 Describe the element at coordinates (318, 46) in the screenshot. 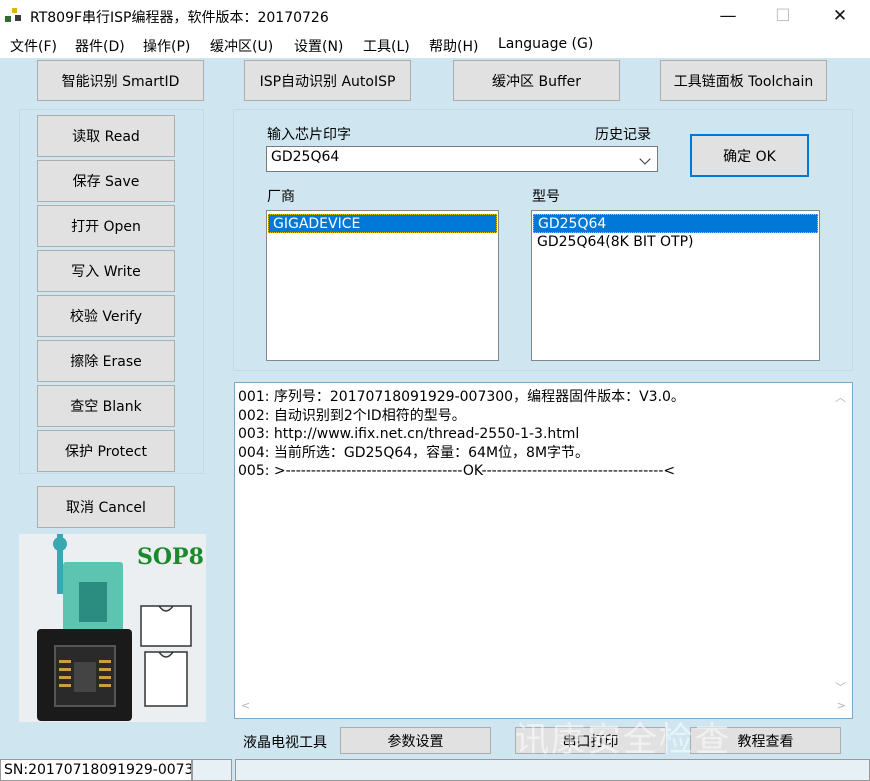

I see `menu-settings: 设置(N)` at that location.